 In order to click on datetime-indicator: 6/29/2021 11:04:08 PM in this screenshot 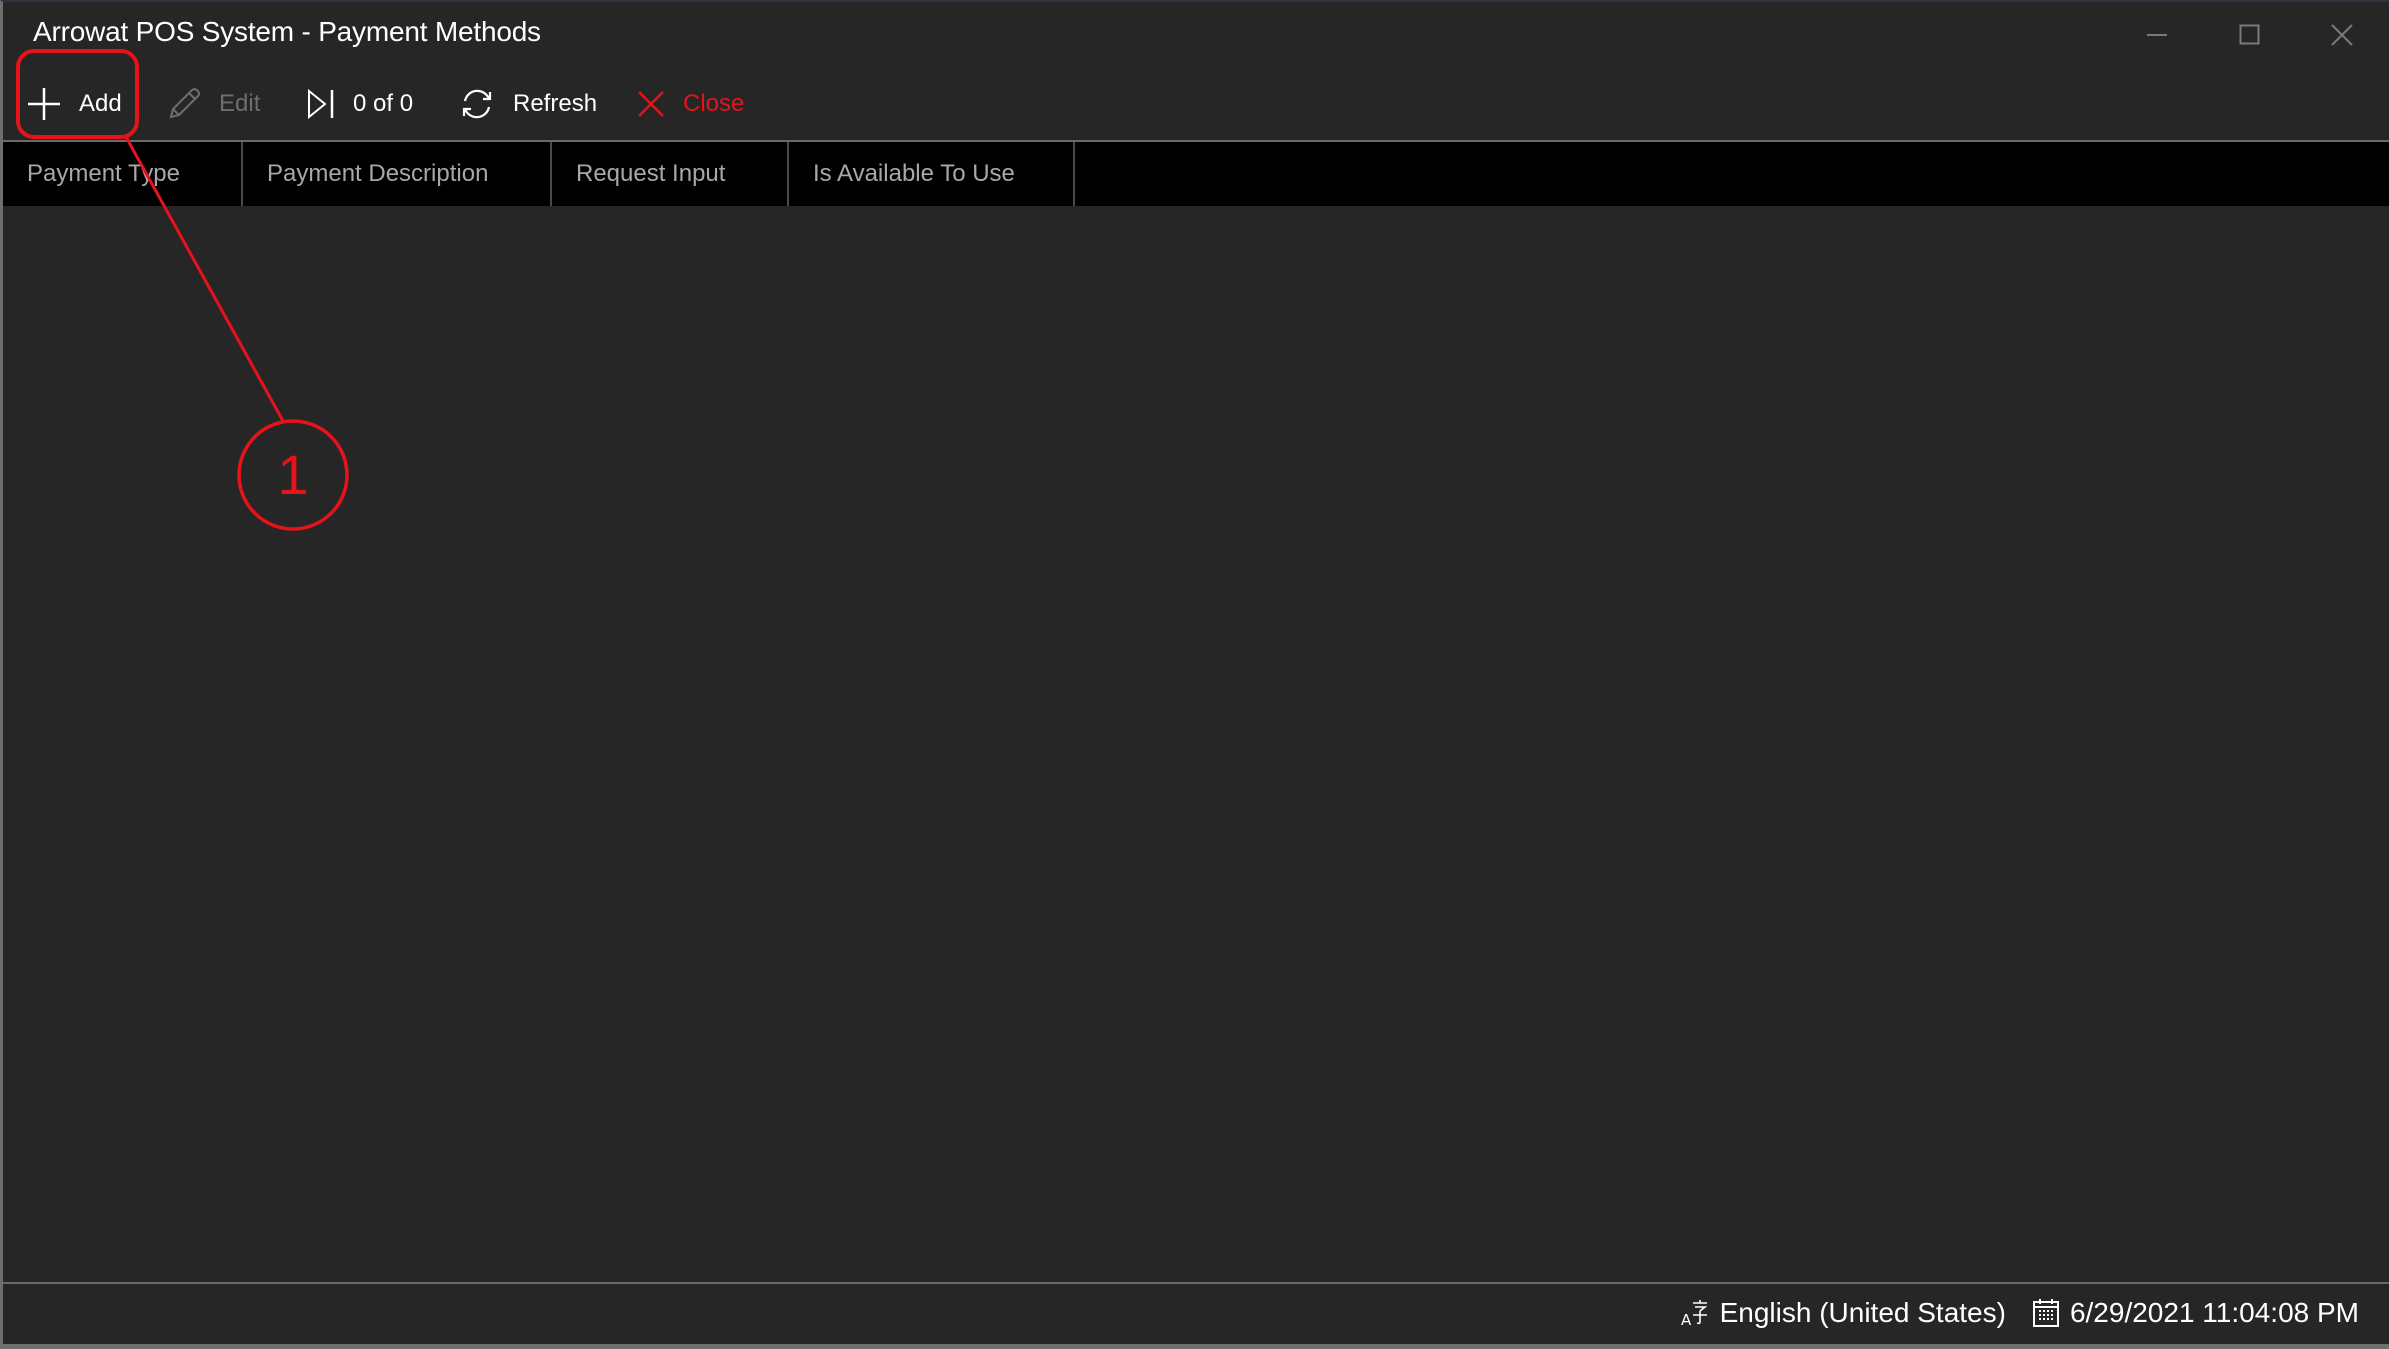, I will do `click(2195, 1313)`.